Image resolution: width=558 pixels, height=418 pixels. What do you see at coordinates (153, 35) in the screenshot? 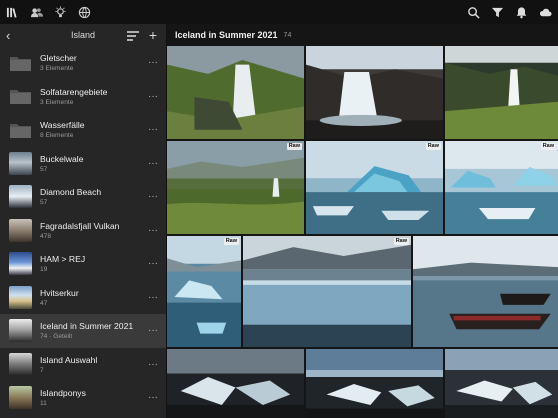
I see `add-album-button: +` at bounding box center [153, 35].